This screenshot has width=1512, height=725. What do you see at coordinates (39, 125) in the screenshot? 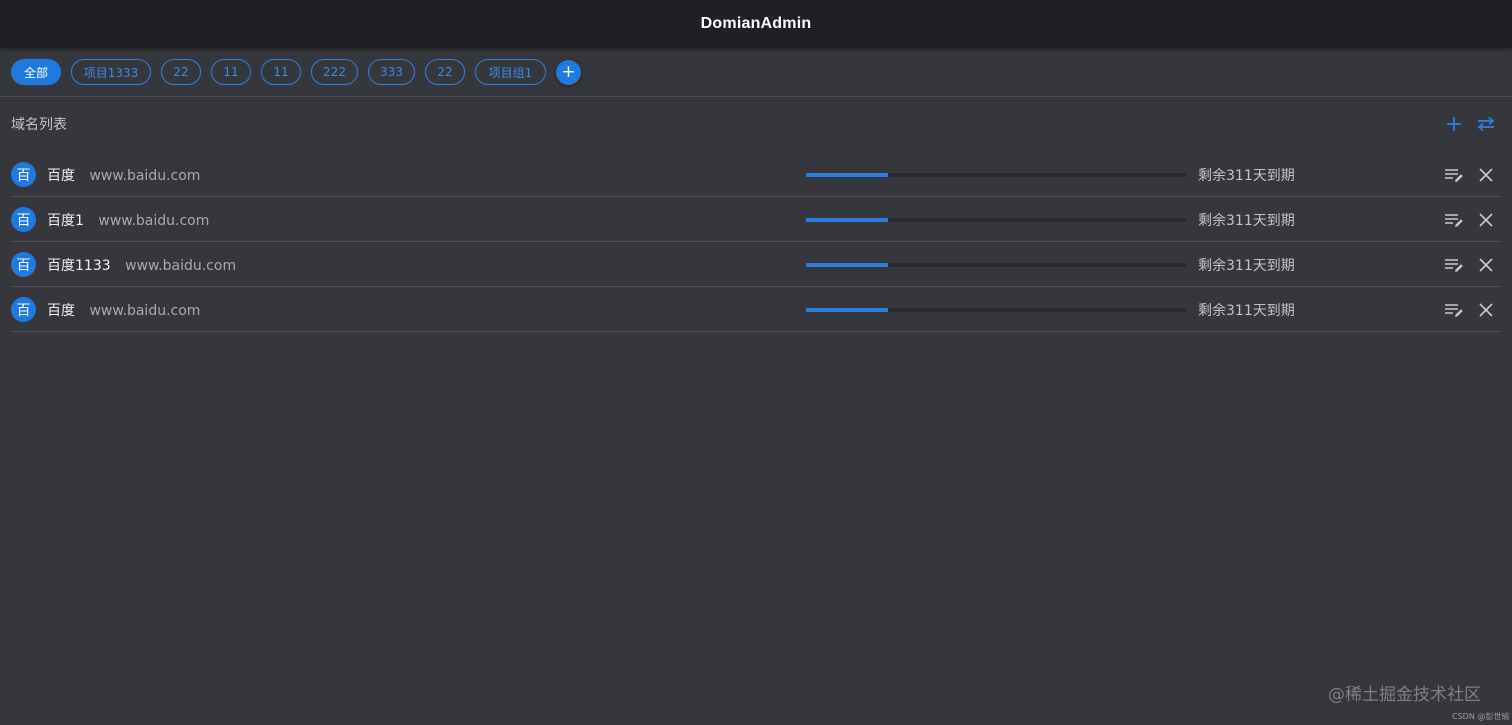
I see `domain-list-title: 域名列表` at bounding box center [39, 125].